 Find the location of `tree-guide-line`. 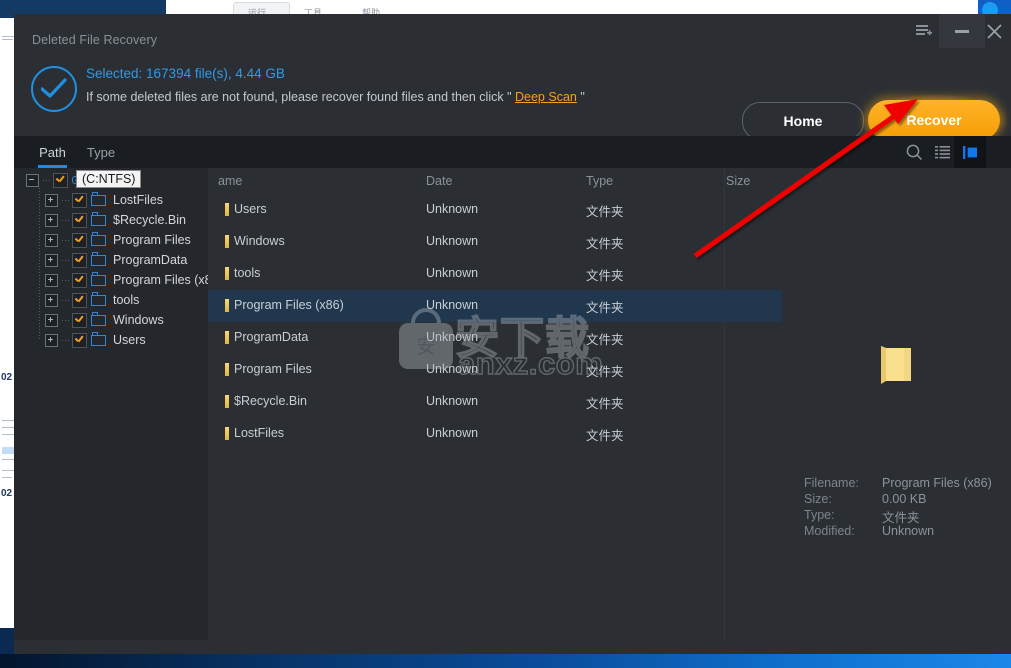

tree-guide-line is located at coordinates (39, 264).